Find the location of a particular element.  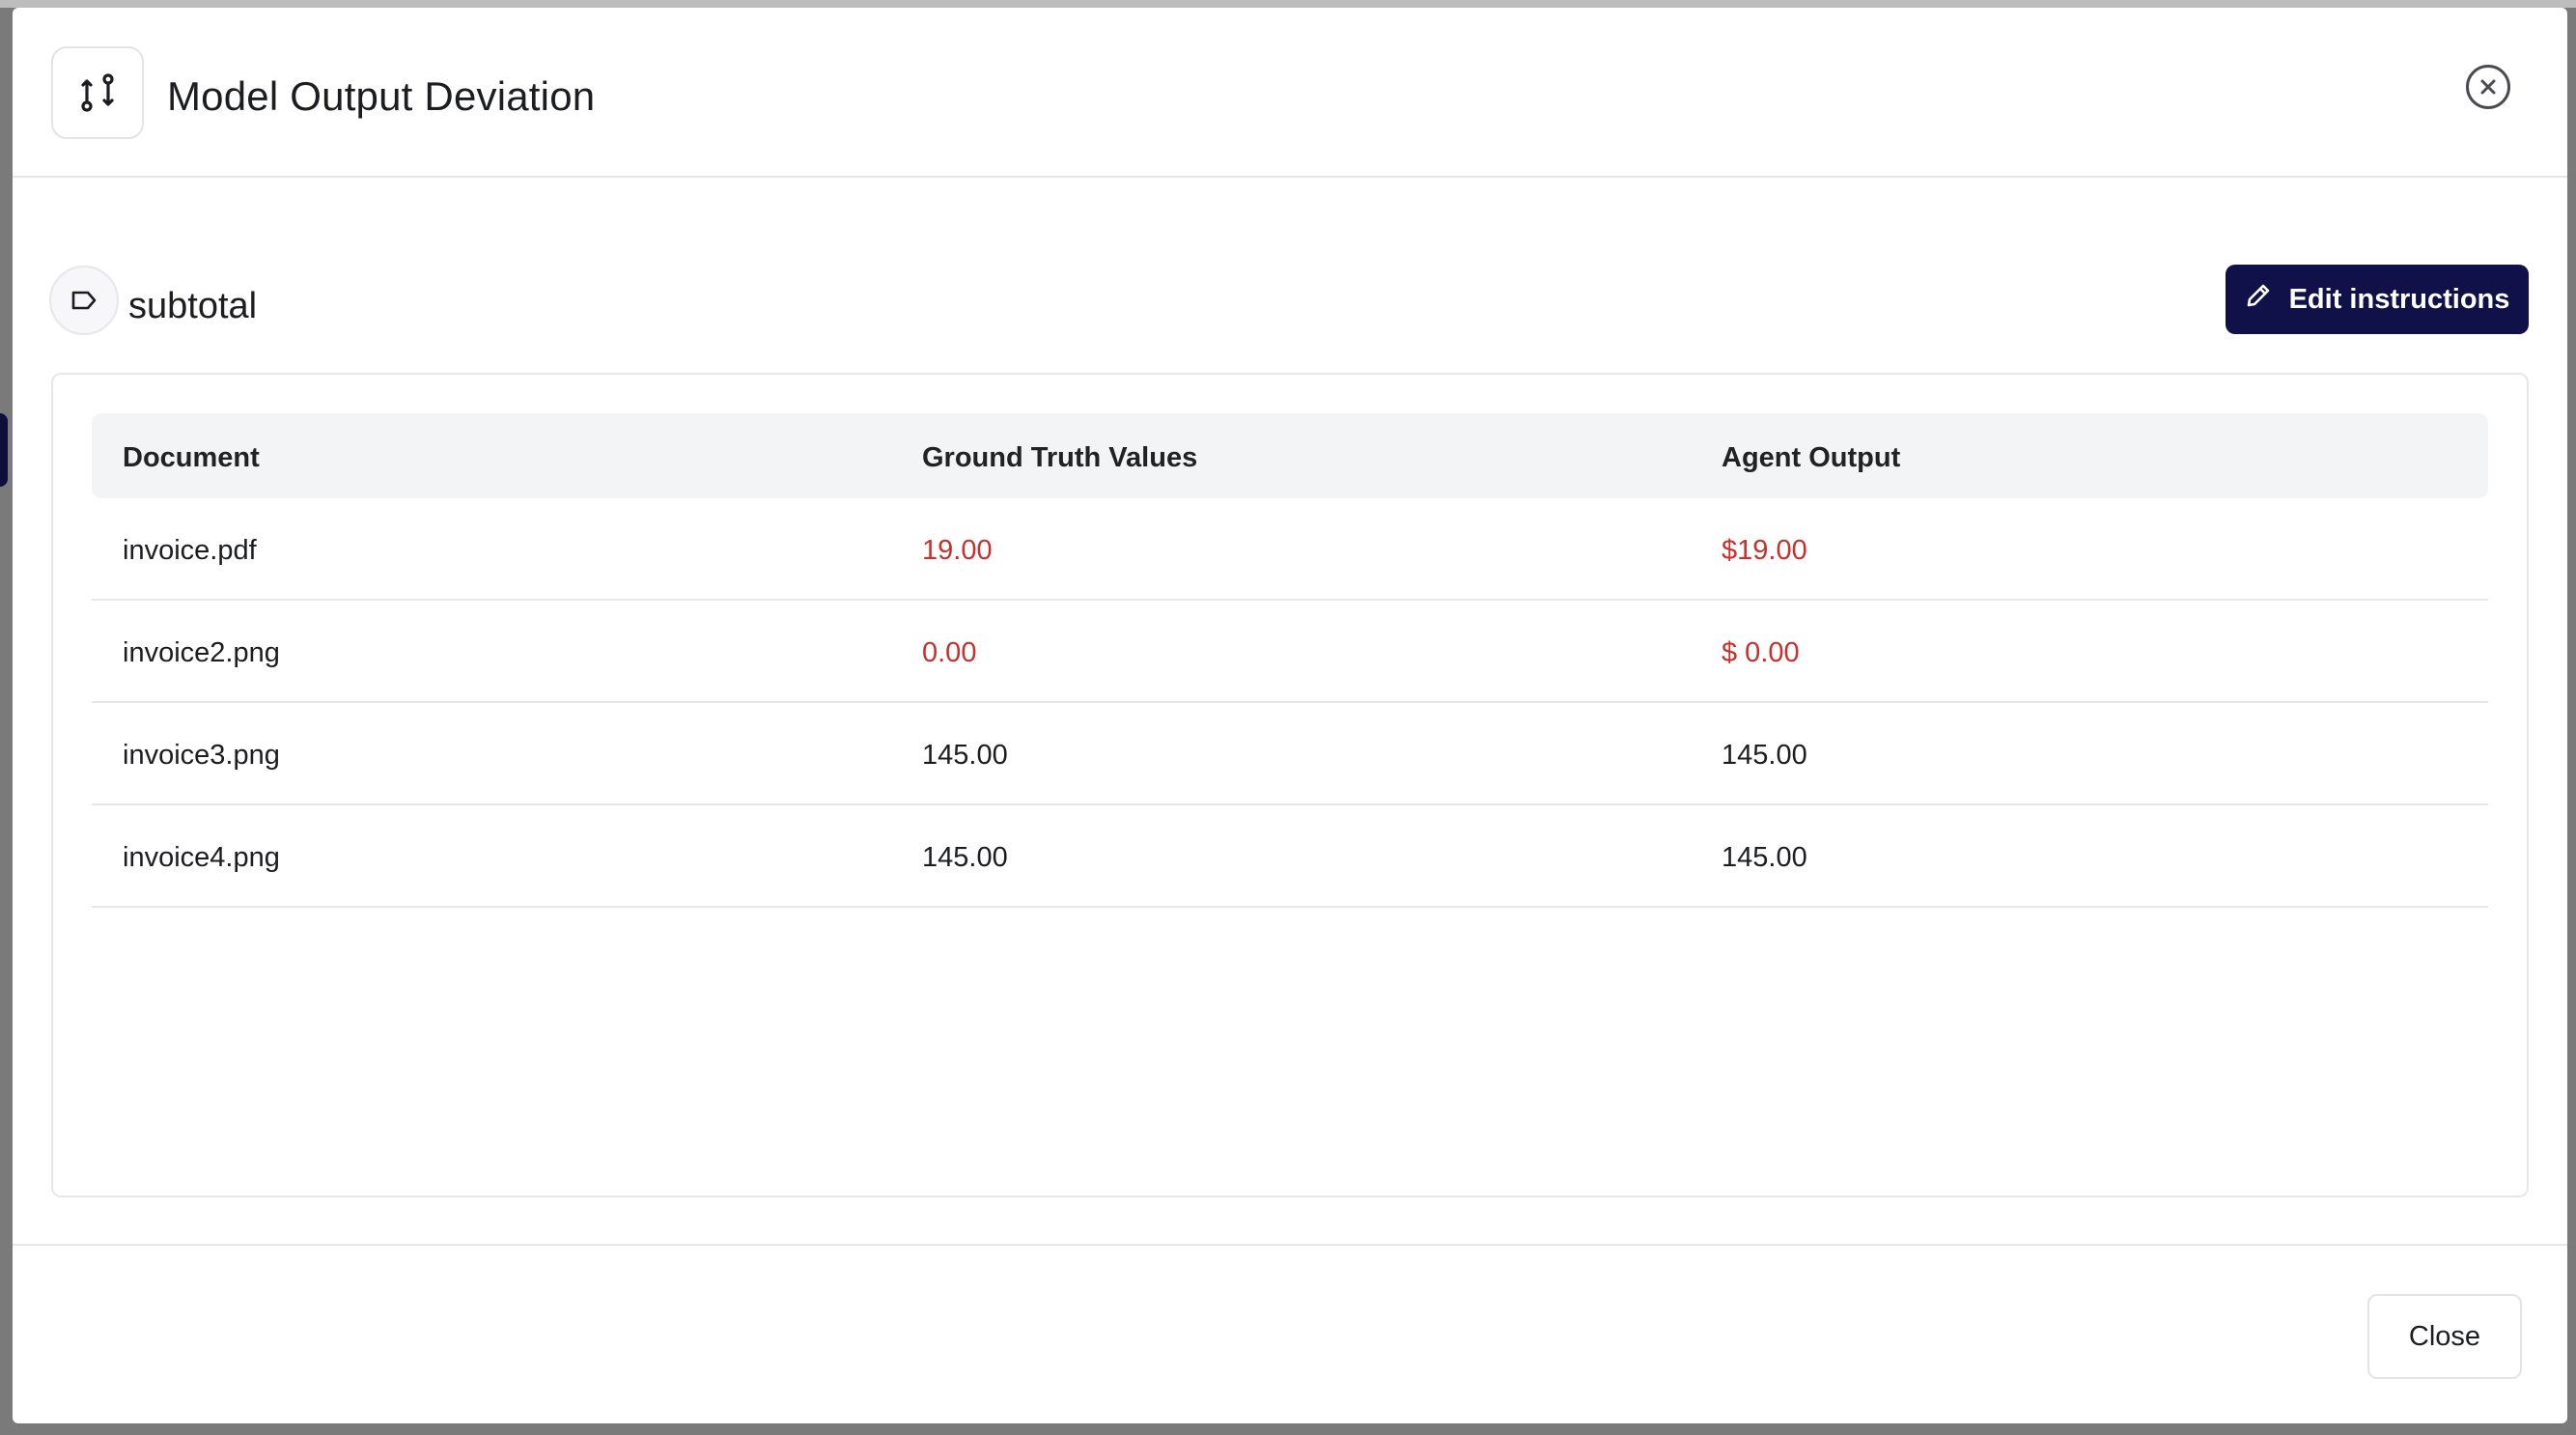

field-name: subtotal is located at coordinates (193, 306).